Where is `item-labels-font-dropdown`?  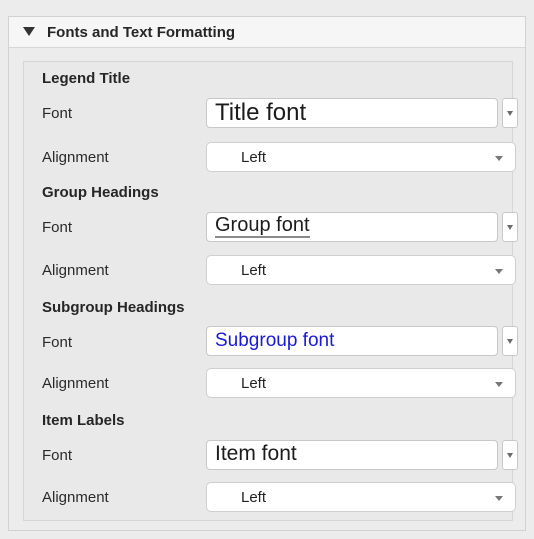 item-labels-font-dropdown is located at coordinates (510, 455).